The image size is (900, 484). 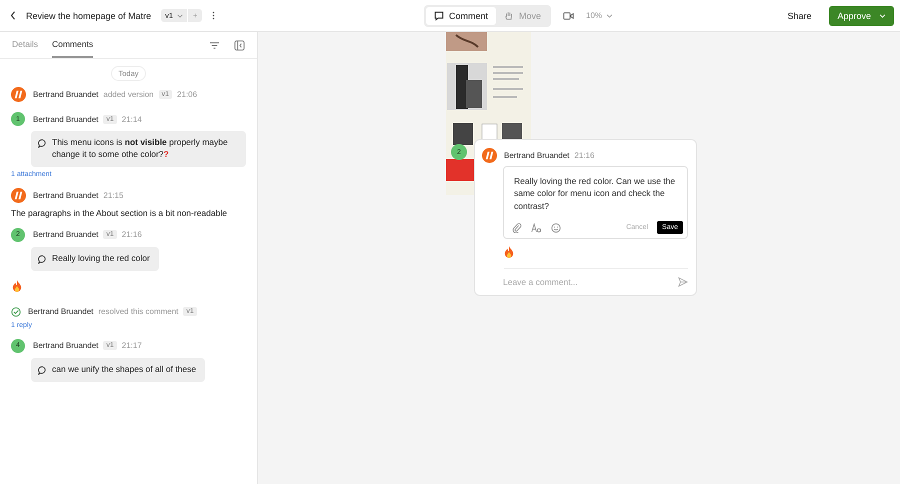 I want to click on share-button: Share, so click(x=799, y=15).